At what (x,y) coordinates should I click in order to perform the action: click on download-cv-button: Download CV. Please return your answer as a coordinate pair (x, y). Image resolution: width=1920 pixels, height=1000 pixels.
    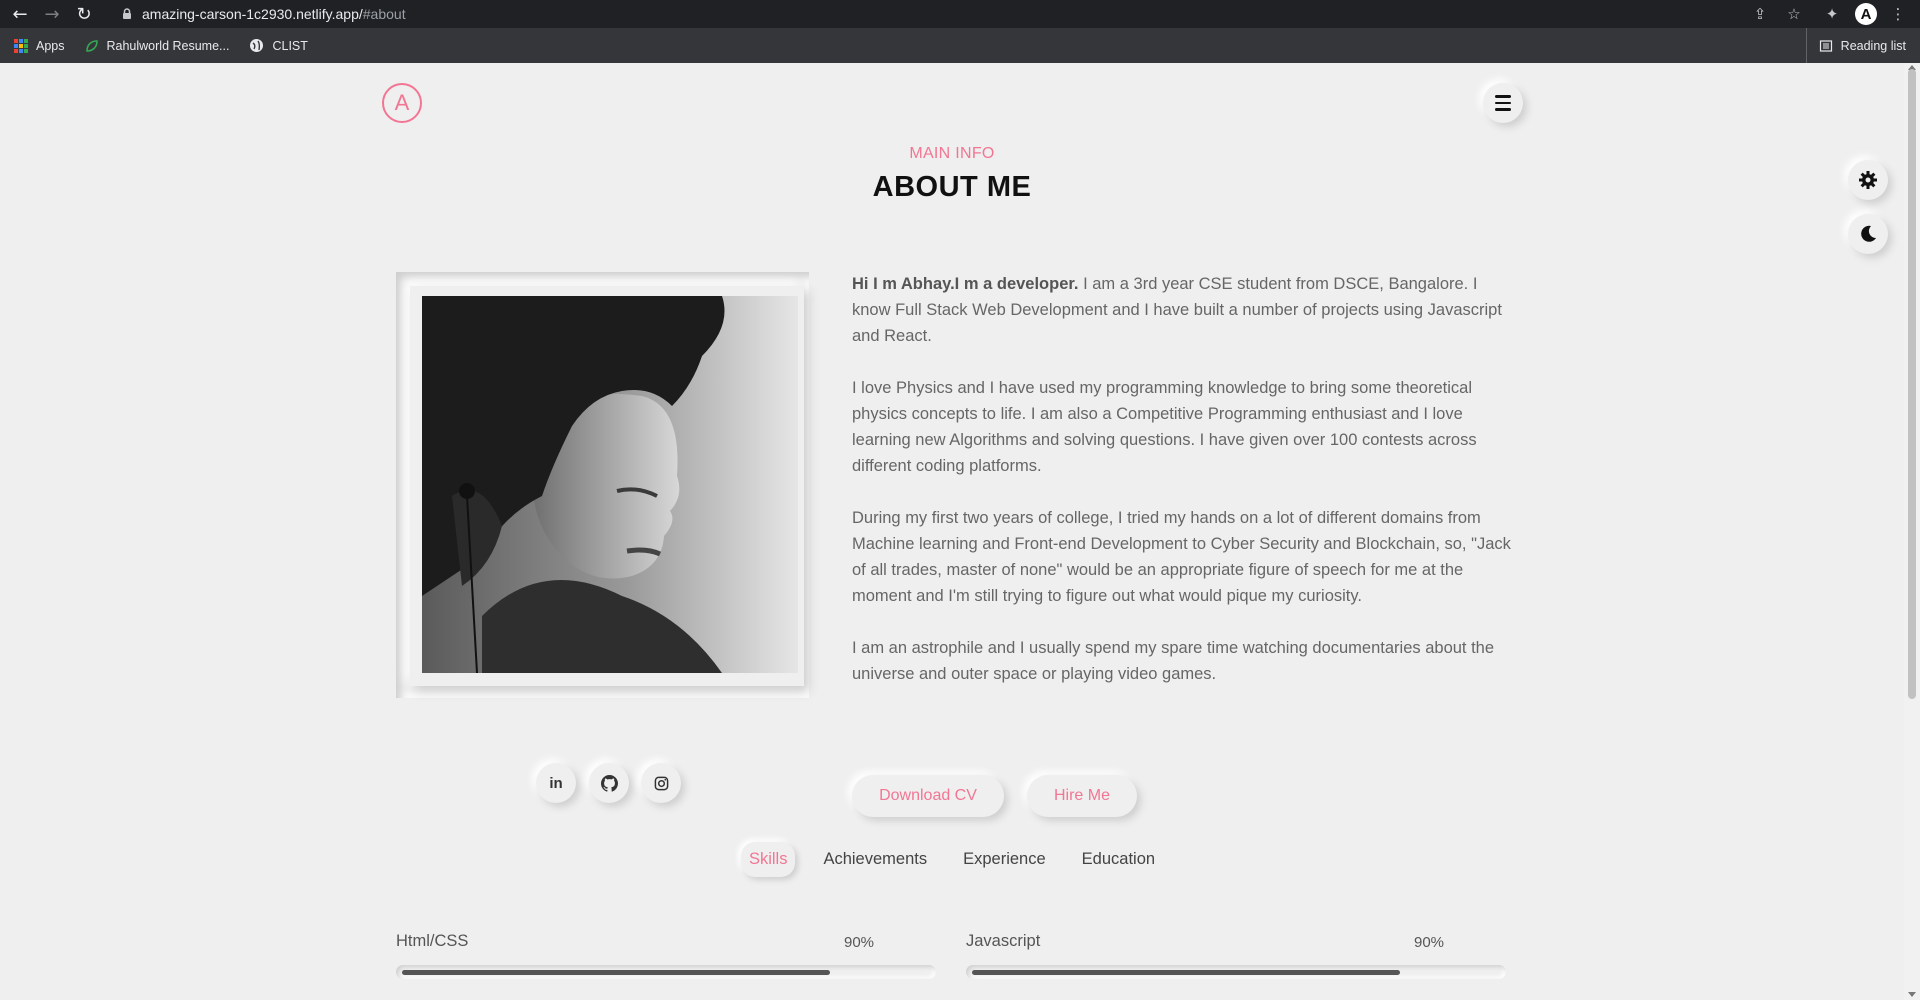
    Looking at the image, I should click on (928, 796).